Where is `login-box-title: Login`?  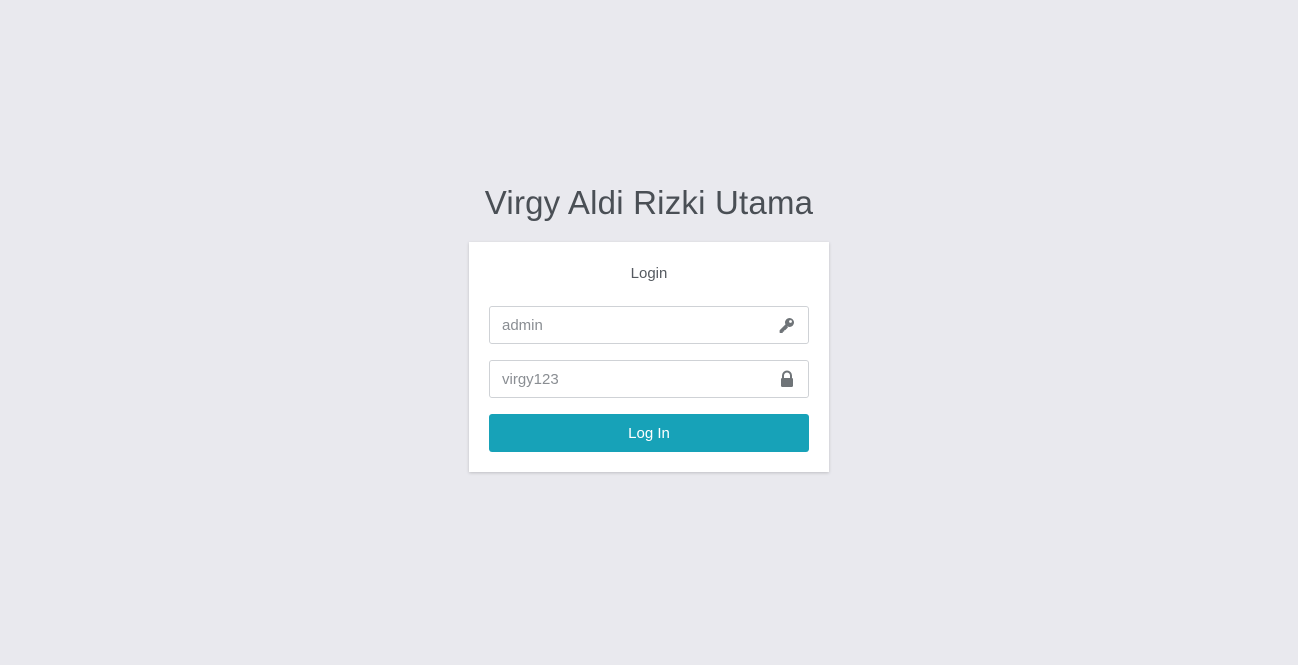
login-box-title: Login is located at coordinates (649, 273).